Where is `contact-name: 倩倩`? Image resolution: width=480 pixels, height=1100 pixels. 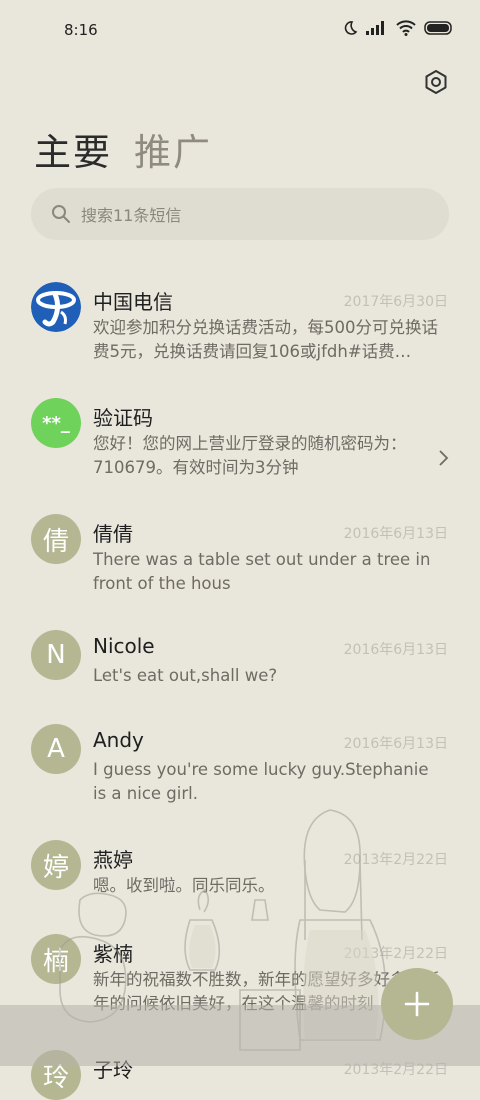 contact-name: 倩倩 is located at coordinates (113, 534).